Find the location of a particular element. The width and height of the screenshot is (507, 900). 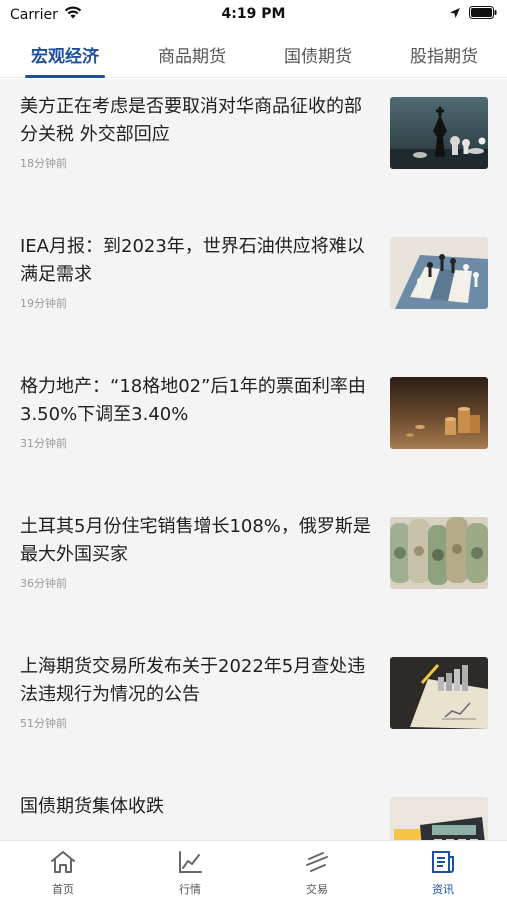

news-title: 土耳其5月份住宅销售增长108%，俄罗斯是最大外国买家 is located at coordinates (195, 540).